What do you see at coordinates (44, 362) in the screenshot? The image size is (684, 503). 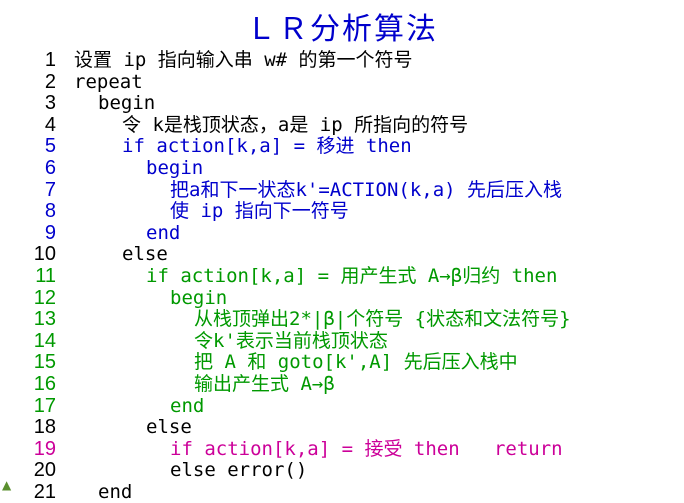 I see `line-number: 15` at bounding box center [44, 362].